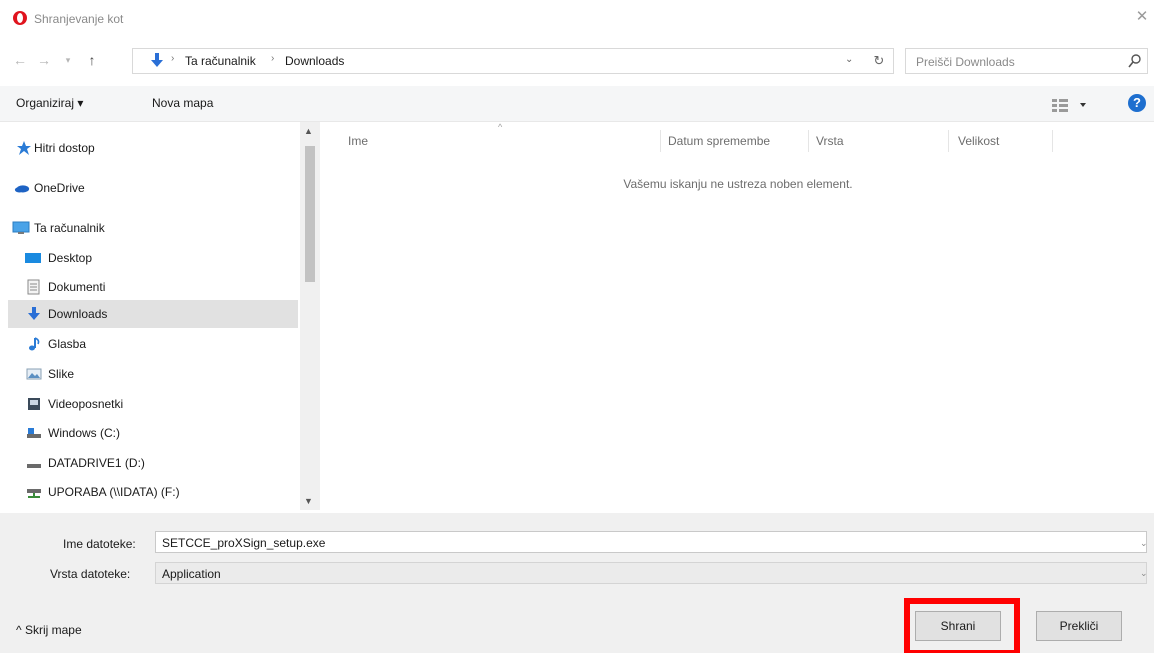 The width and height of the screenshot is (1154, 653). I want to click on breadcrumb-this-pc: Ta računalnik, so click(220, 61).